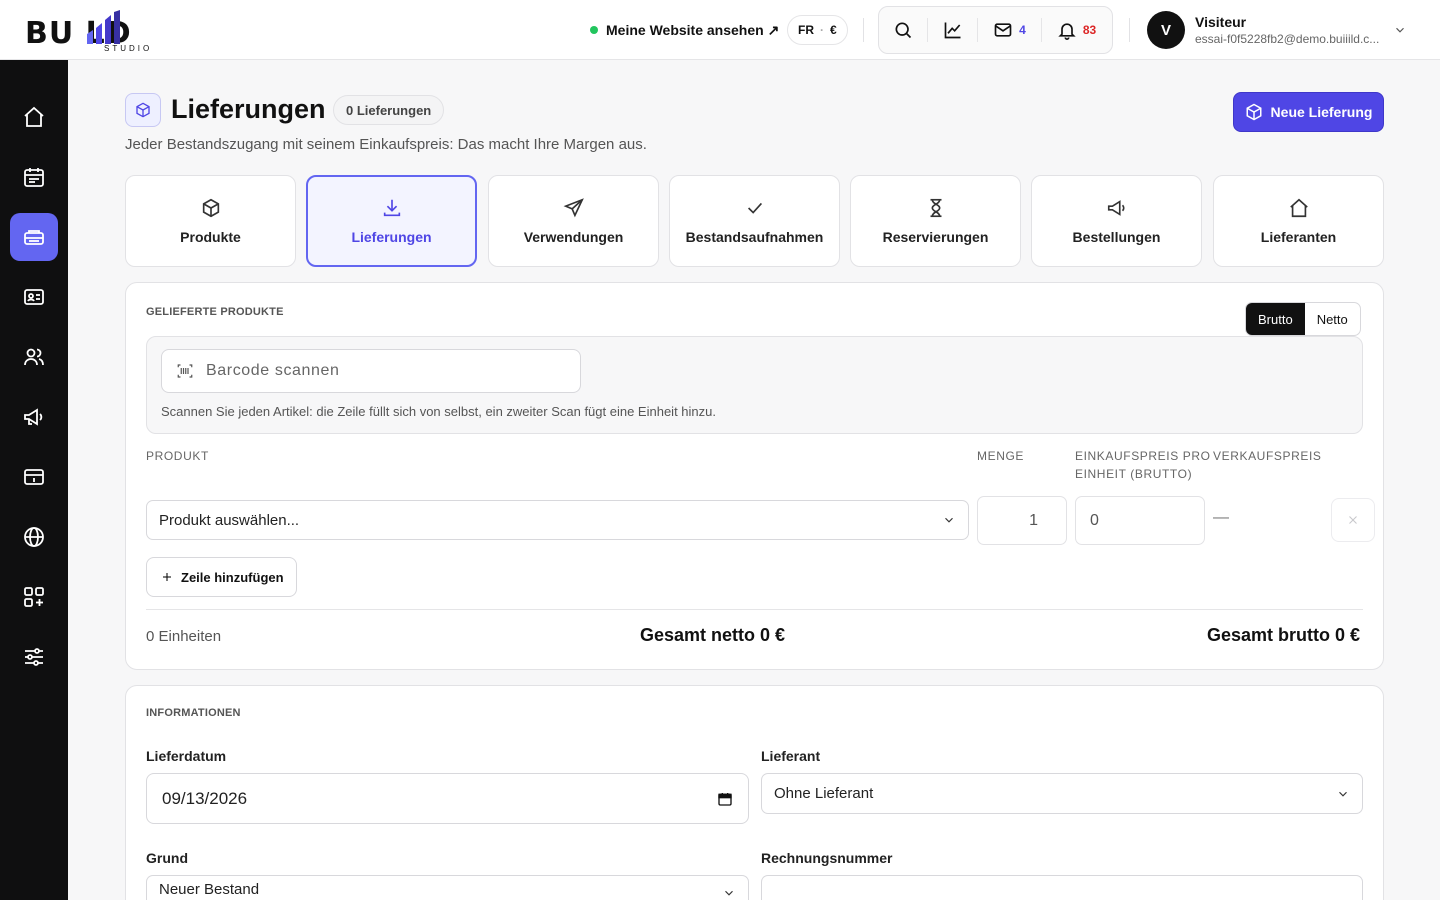  Describe the element at coordinates (105, 30) in the screenshot. I see `logo: BU LD STUDIO` at that location.